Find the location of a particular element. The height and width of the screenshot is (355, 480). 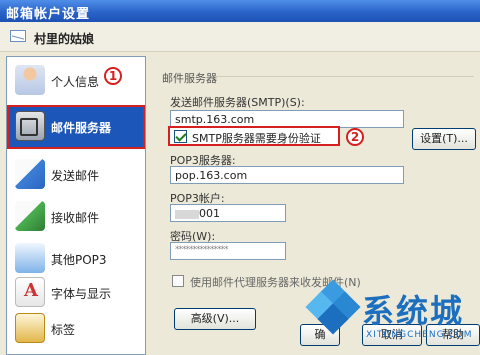

section-divider is located at coordinates (345, 76).